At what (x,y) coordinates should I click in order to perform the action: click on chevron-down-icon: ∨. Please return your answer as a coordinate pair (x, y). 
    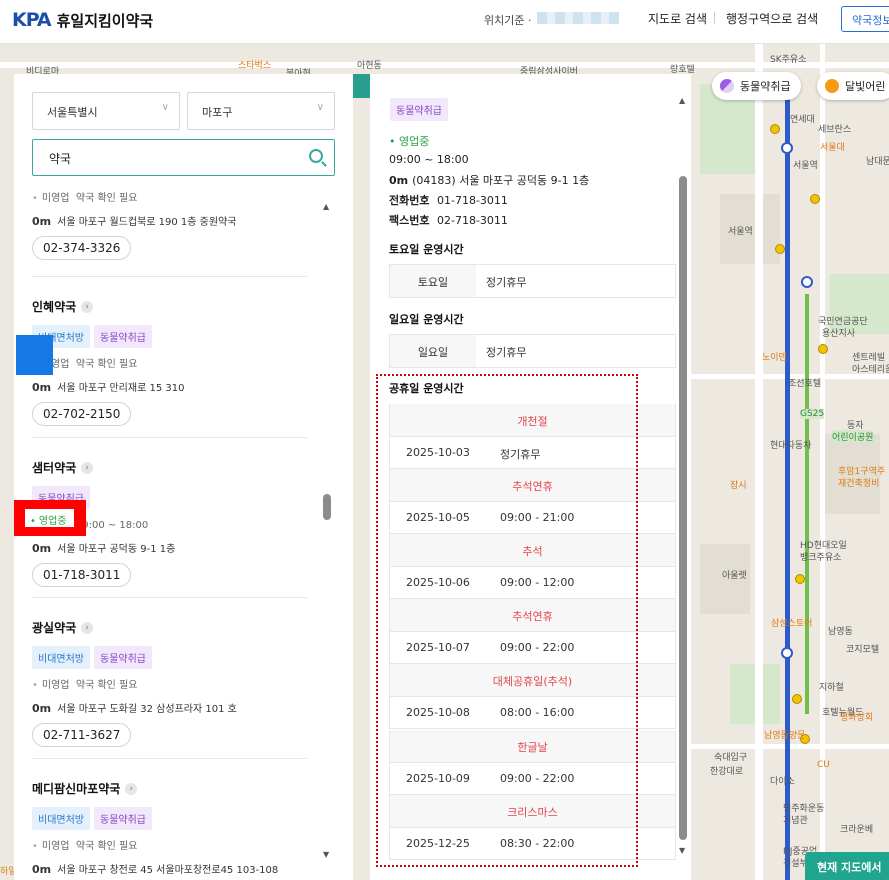
    Looking at the image, I should click on (320, 107).